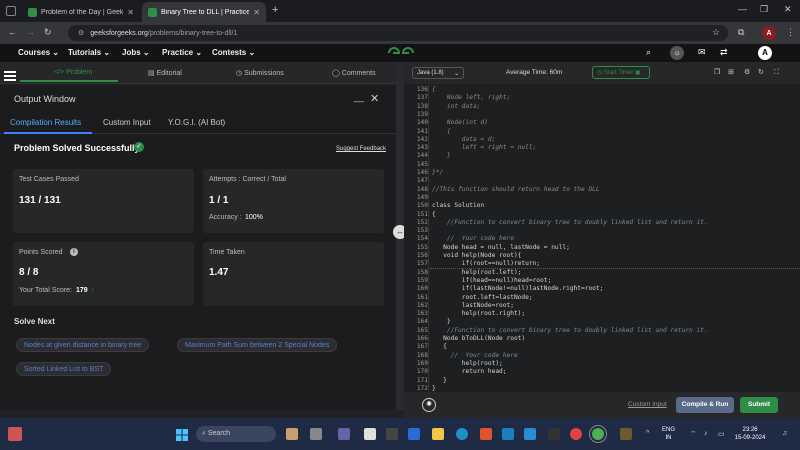 This screenshot has height=450, width=800. I want to click on translate-icon: ⇄, so click(724, 52).